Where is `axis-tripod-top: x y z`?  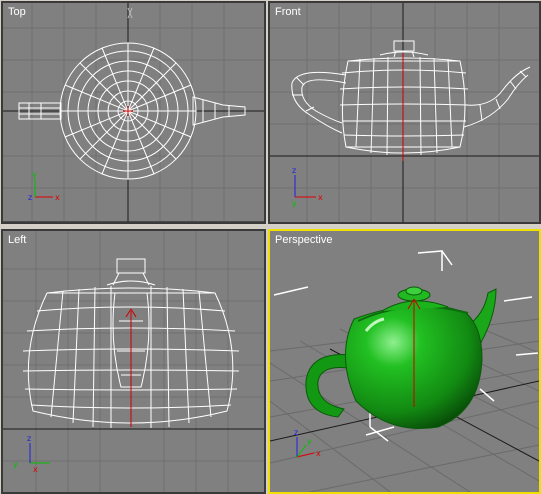 axis-tripod-top: x y z is located at coordinates (44, 186).